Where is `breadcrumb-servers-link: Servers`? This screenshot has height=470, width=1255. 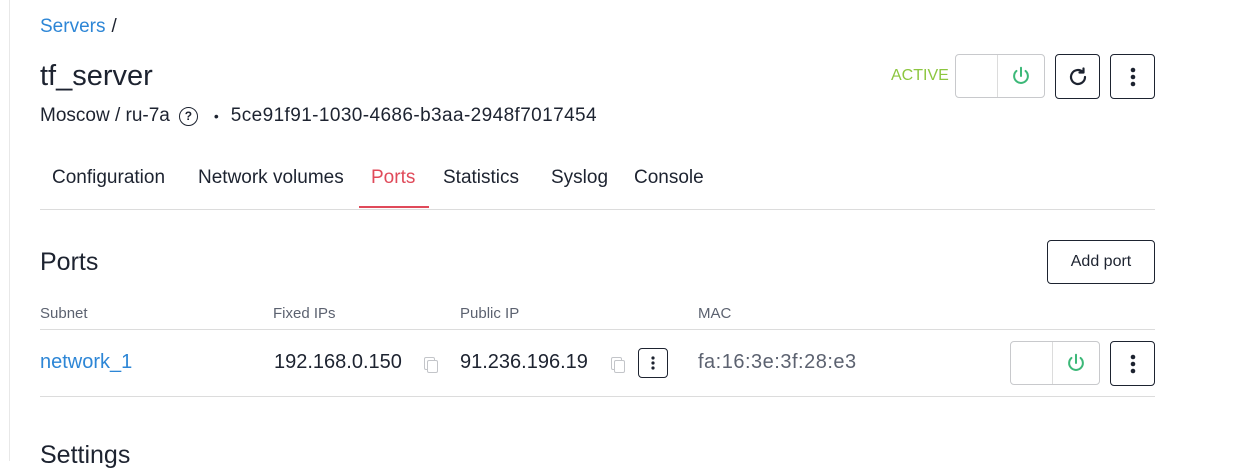 breadcrumb-servers-link: Servers is located at coordinates (72, 26).